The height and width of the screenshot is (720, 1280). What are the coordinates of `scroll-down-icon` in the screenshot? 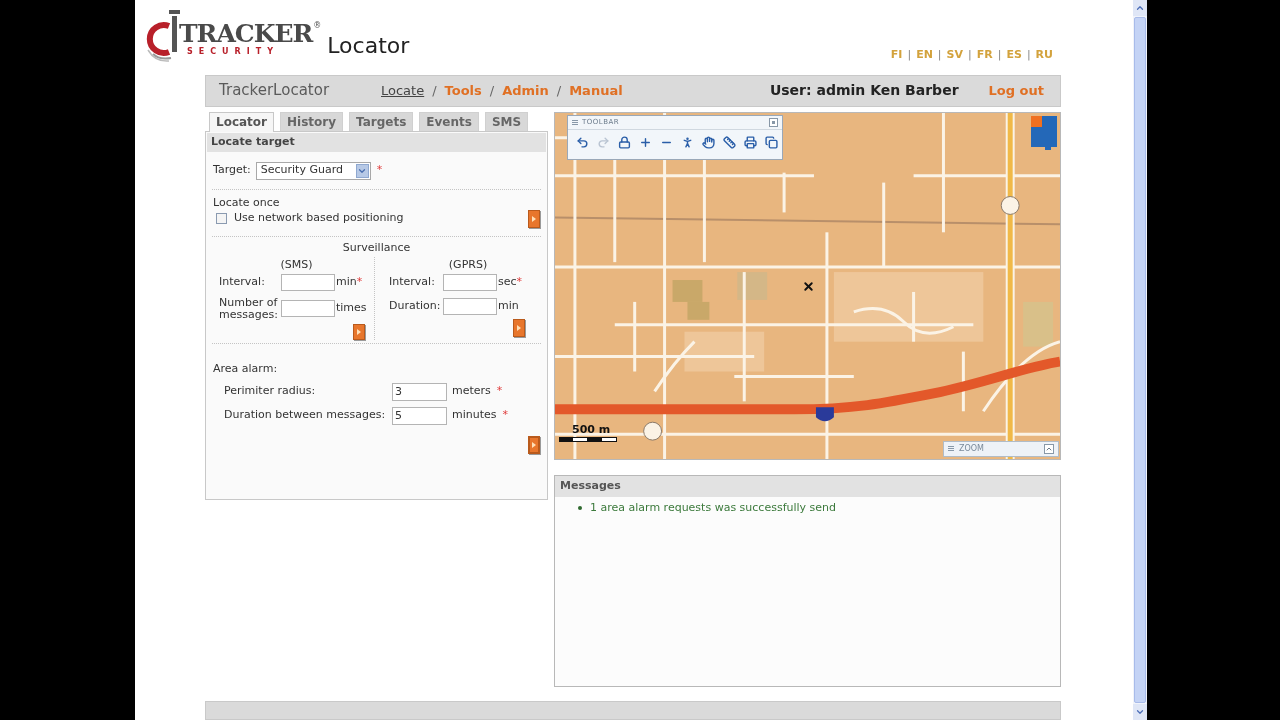 It's located at (1140, 712).